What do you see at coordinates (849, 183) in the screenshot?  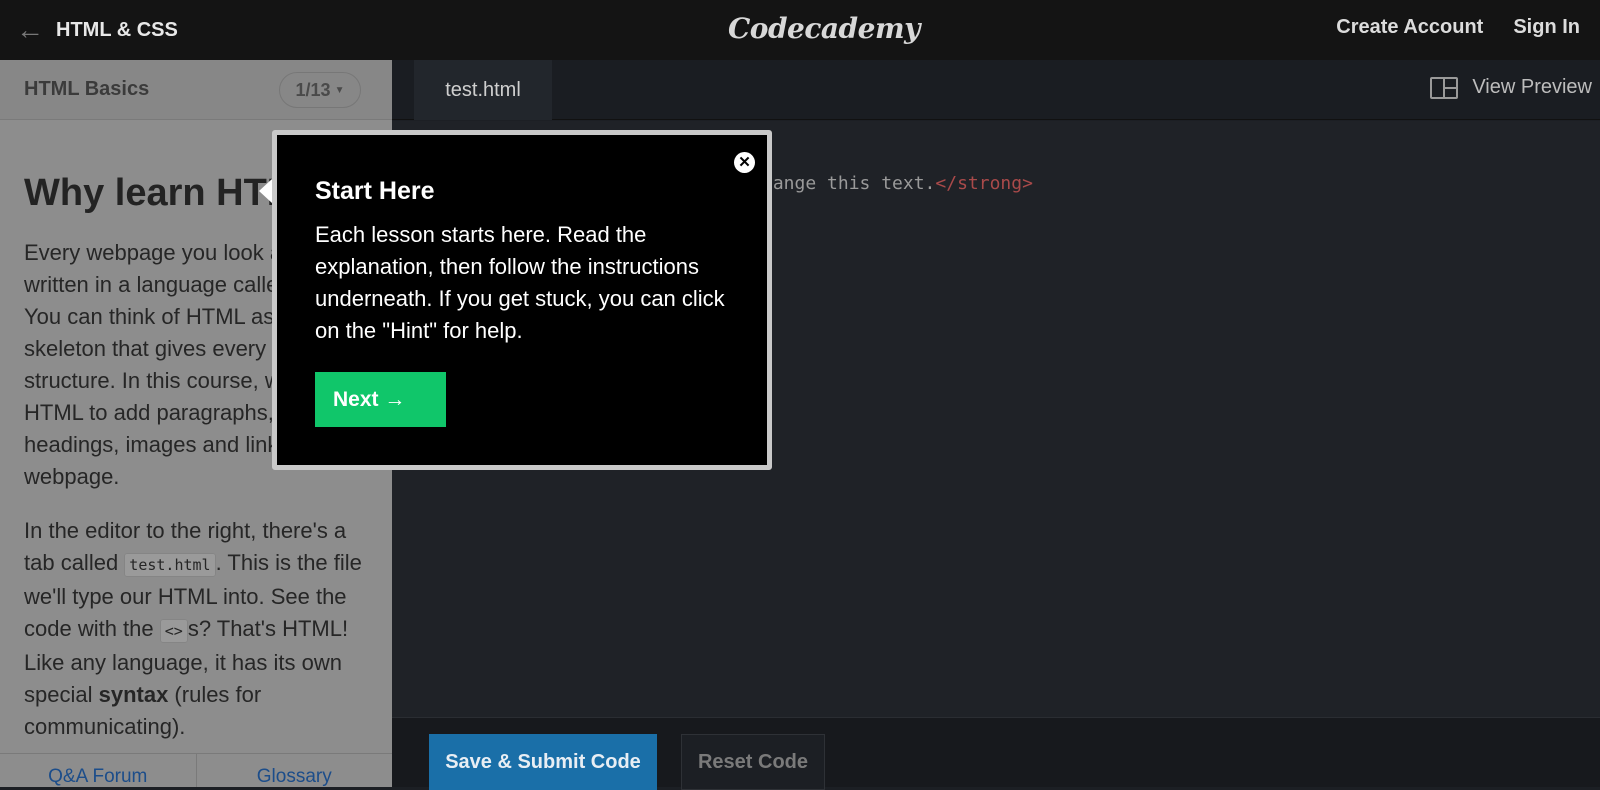 I see `code-text: hange this text.` at bounding box center [849, 183].